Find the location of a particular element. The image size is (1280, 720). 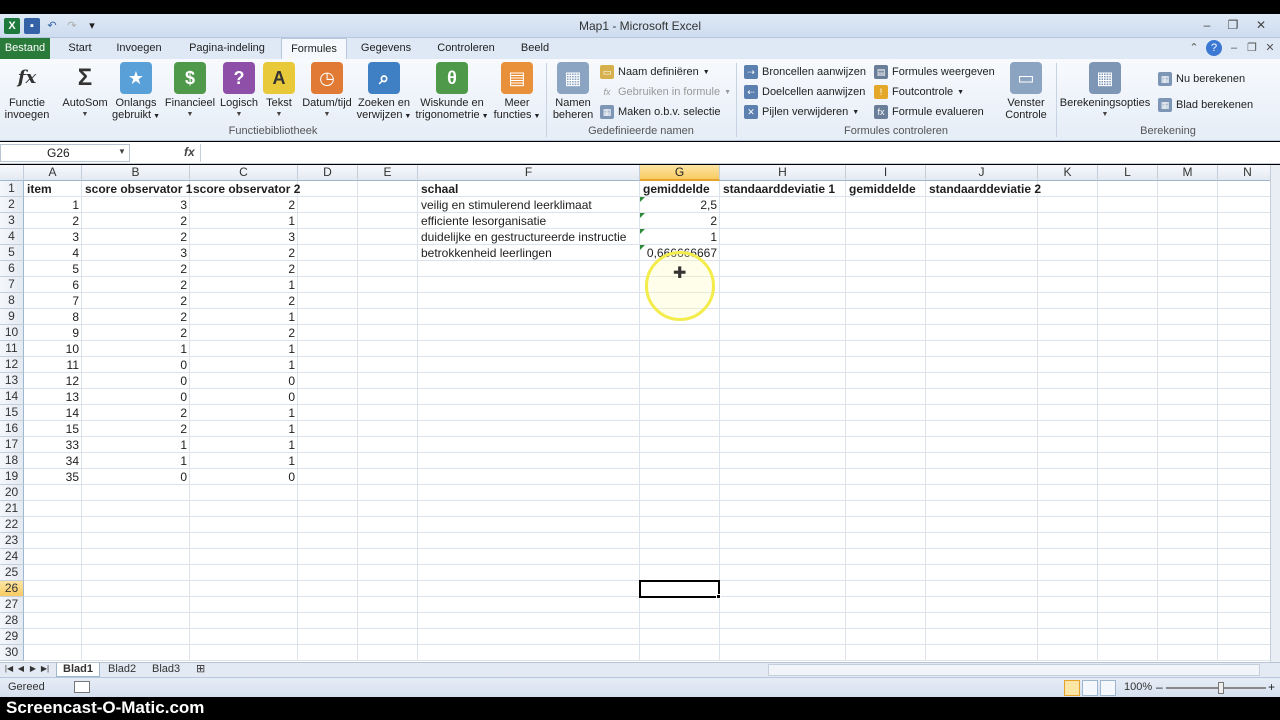

row-header-3: 3 is located at coordinates (12, 221).